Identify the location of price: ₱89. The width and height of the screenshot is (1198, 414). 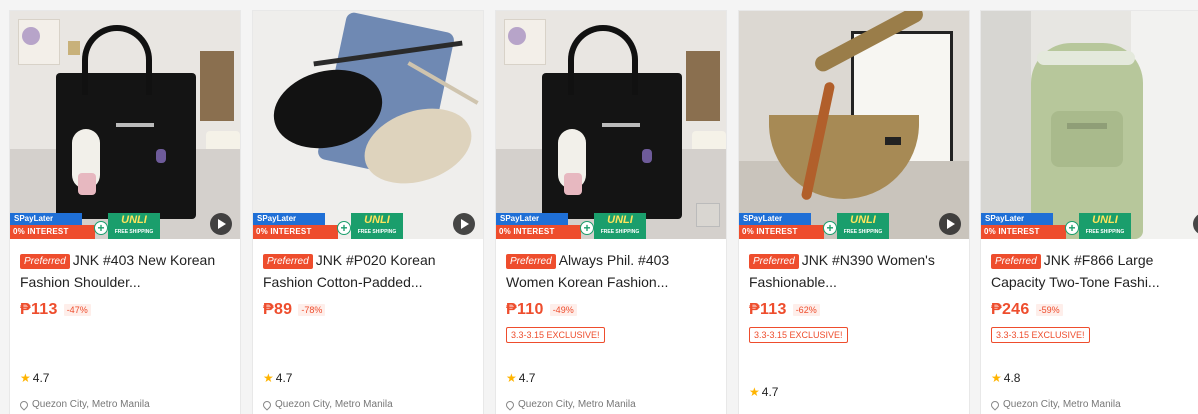
(278, 309).